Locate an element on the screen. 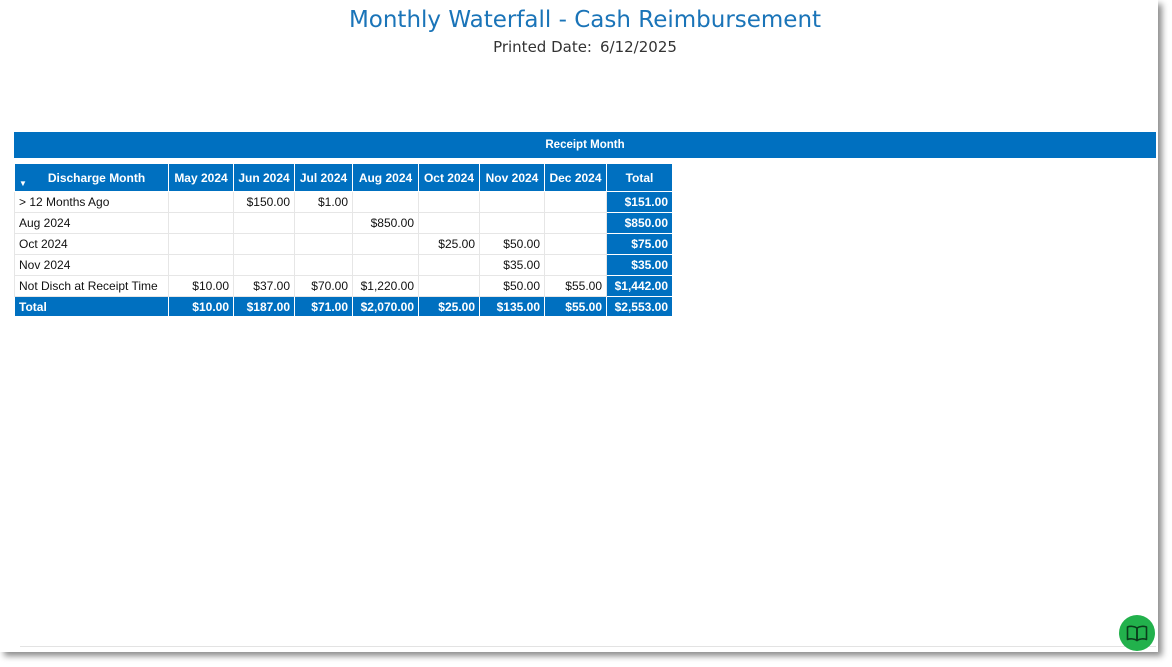 The image size is (1172, 667). report-title: Monthly Waterfall - Cash Reimbursement is located at coordinates (585, 20).